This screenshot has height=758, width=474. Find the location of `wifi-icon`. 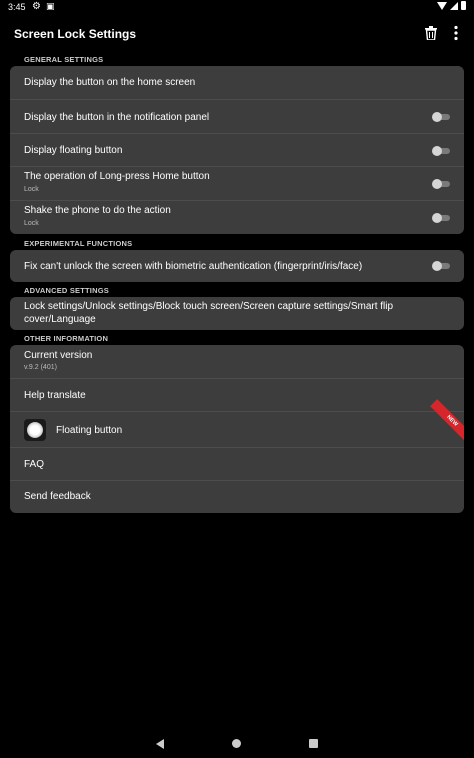

wifi-icon is located at coordinates (442, 5).